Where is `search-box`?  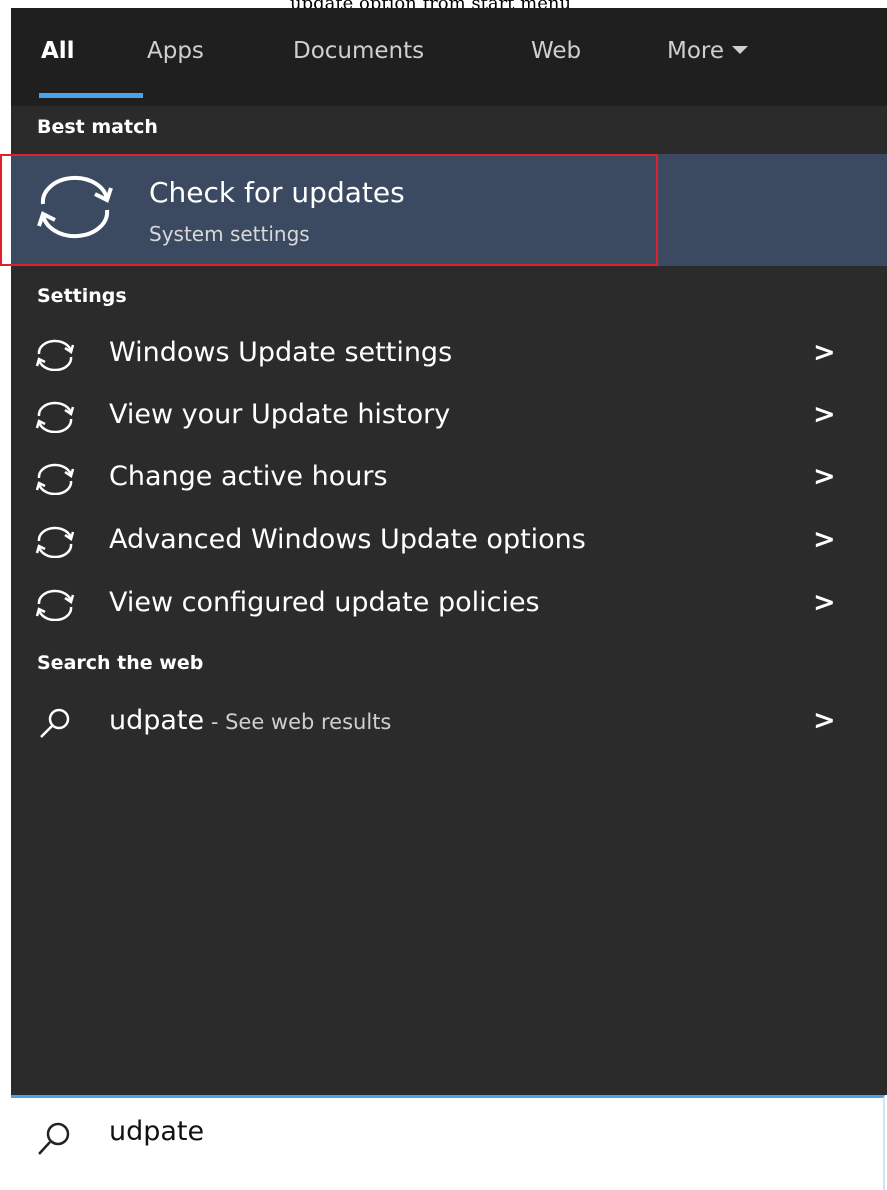
search-box is located at coordinates (448, 1142).